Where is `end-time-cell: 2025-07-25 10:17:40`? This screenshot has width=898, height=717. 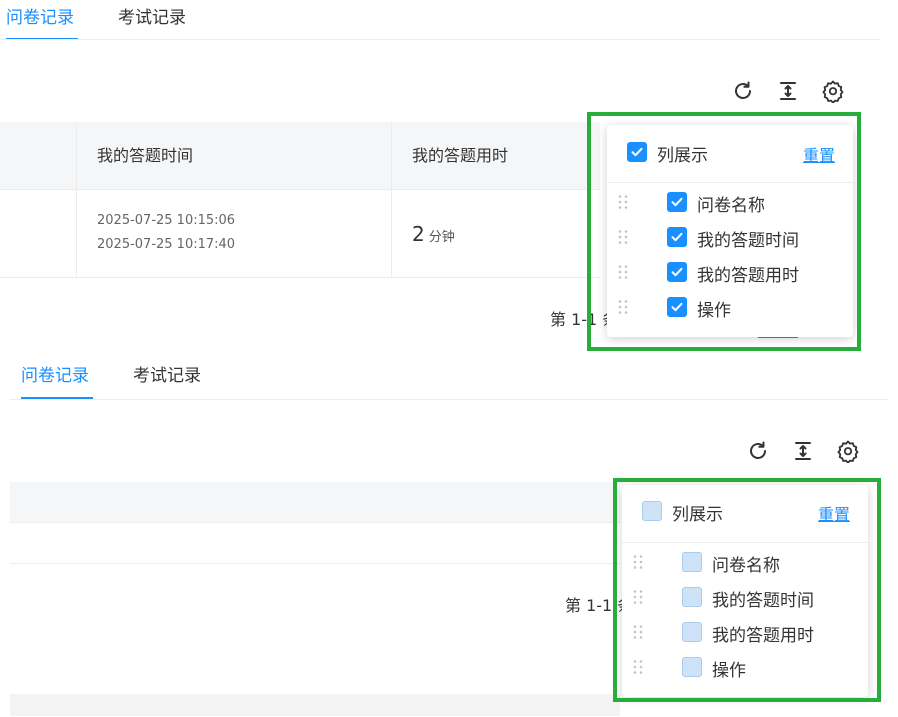
end-time-cell: 2025-07-25 10:17:40 is located at coordinates (166, 244).